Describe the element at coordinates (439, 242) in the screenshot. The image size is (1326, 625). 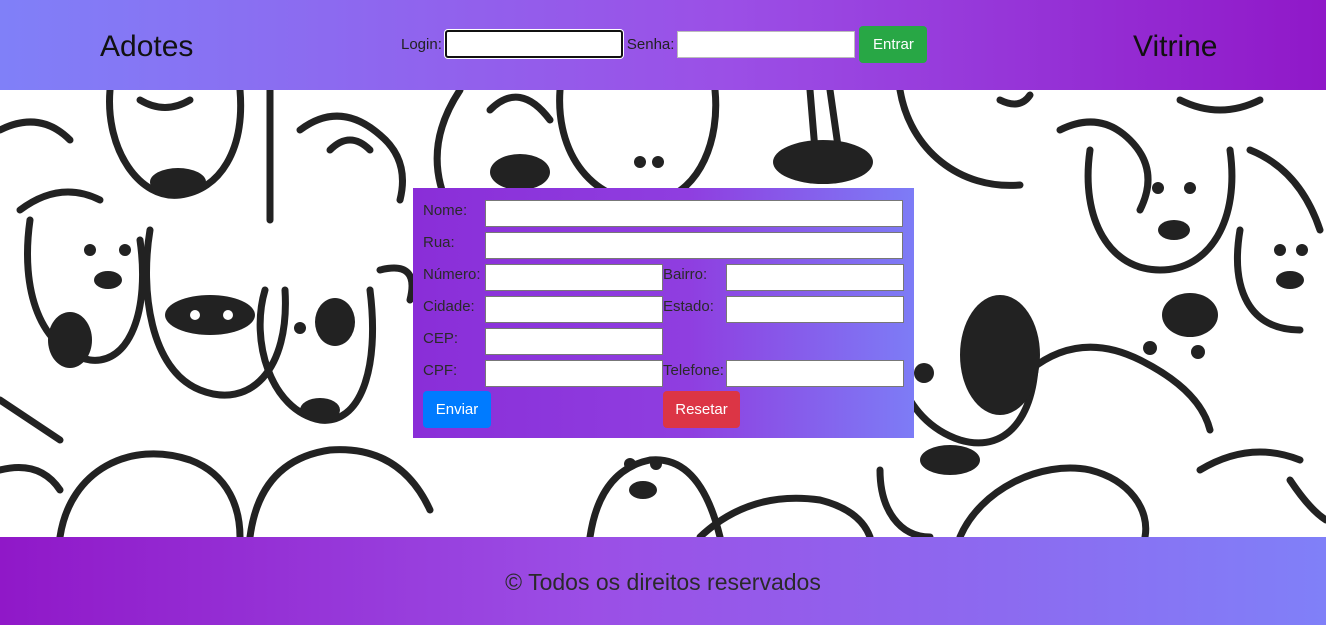
I see `rua-label: Rua:` at that location.